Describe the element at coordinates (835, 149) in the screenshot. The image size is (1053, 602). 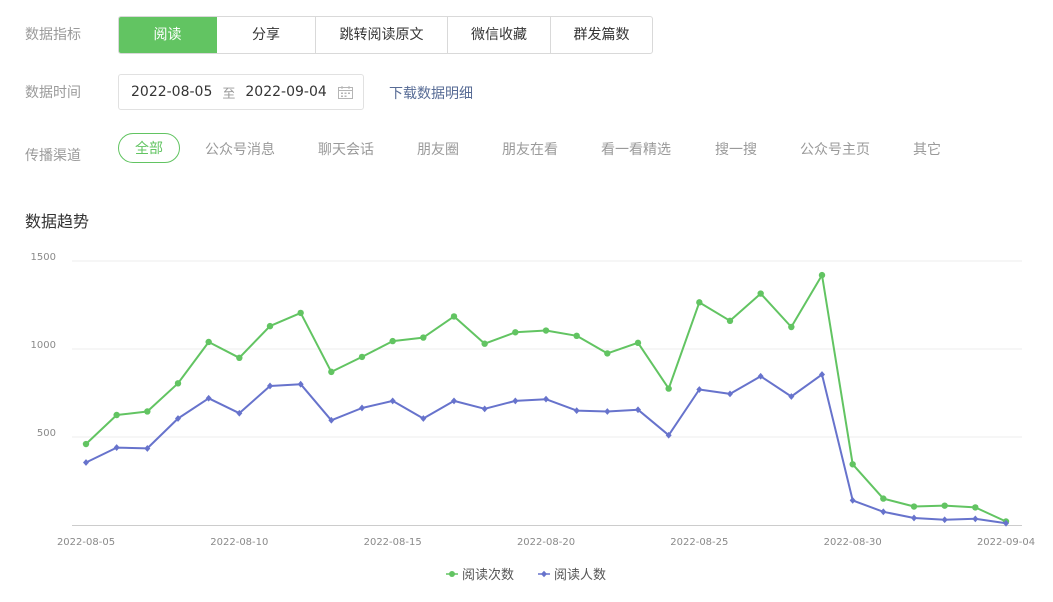
I see `channel-profile-page: 公众号主页` at that location.